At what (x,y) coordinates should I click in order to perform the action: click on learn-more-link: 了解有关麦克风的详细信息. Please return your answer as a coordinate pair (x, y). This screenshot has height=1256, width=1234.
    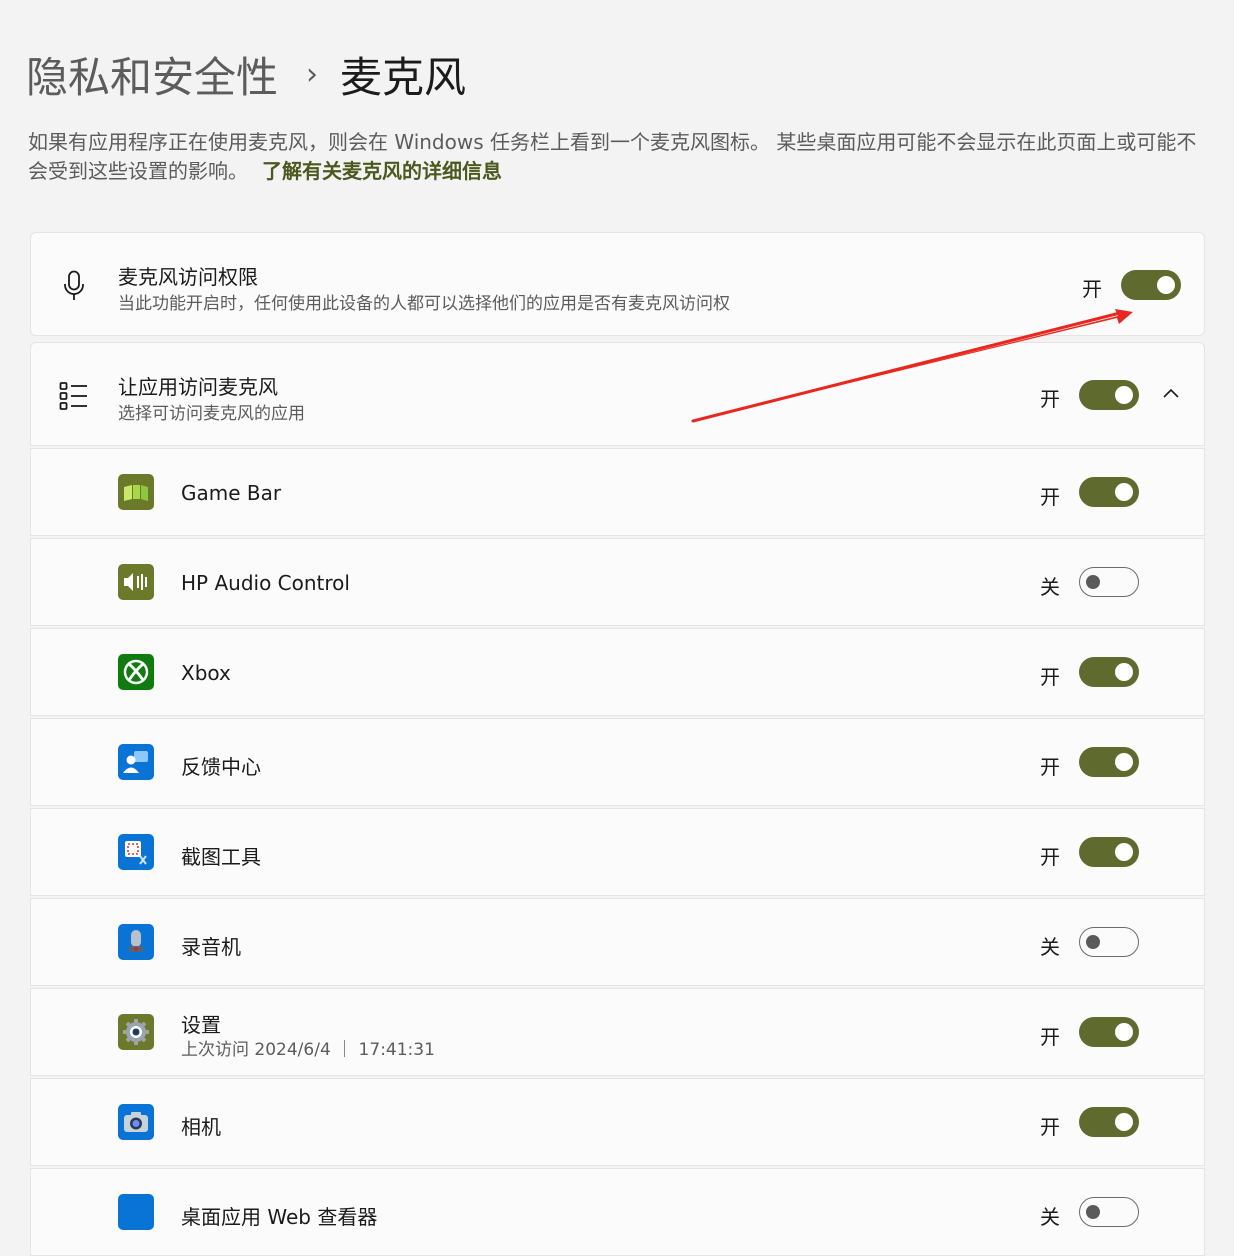
    Looking at the image, I should click on (382, 171).